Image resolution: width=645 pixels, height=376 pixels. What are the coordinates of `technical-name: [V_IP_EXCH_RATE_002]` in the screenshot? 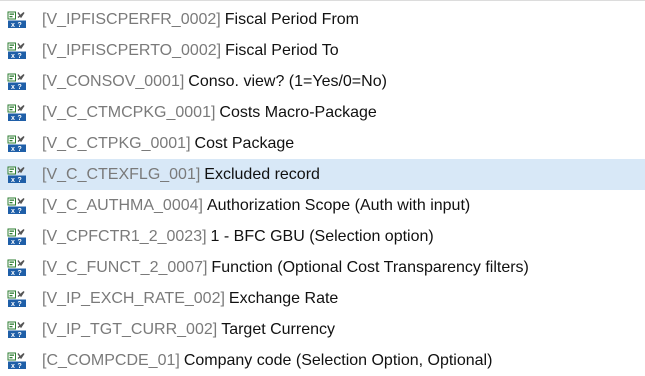 It's located at (133, 298).